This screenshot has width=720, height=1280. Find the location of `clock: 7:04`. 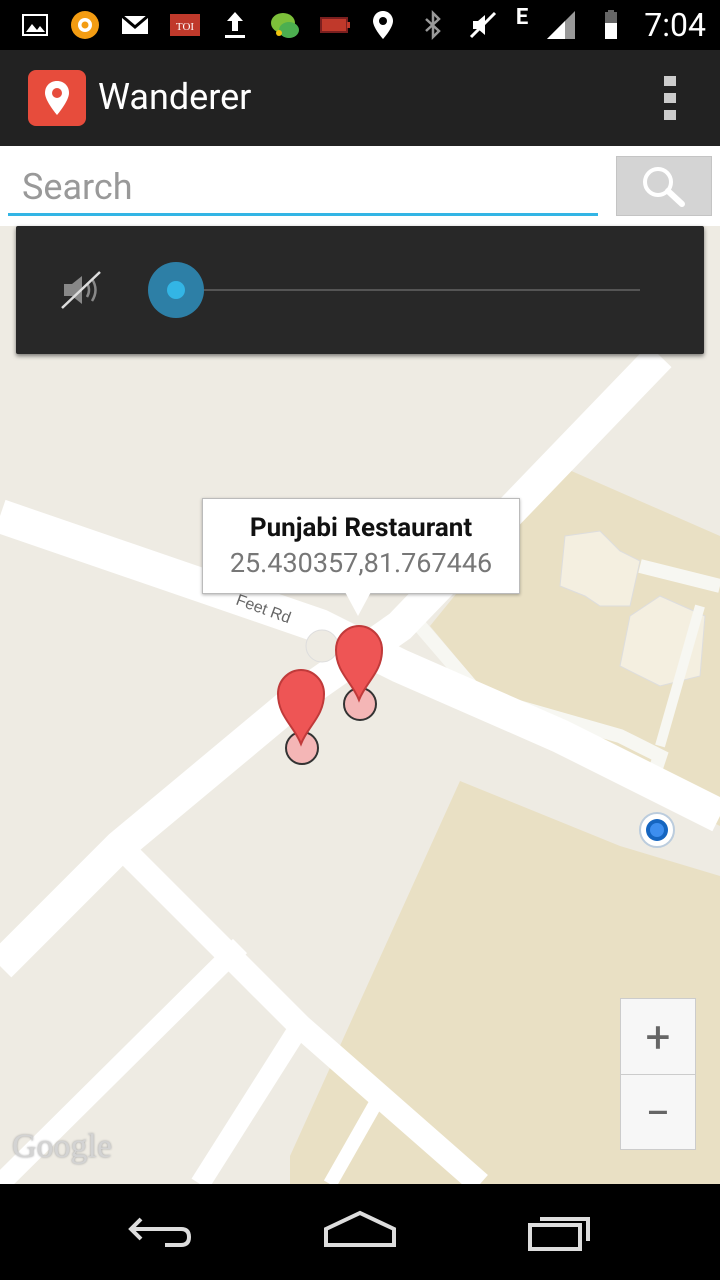

clock: 7:04 is located at coordinates (675, 25).